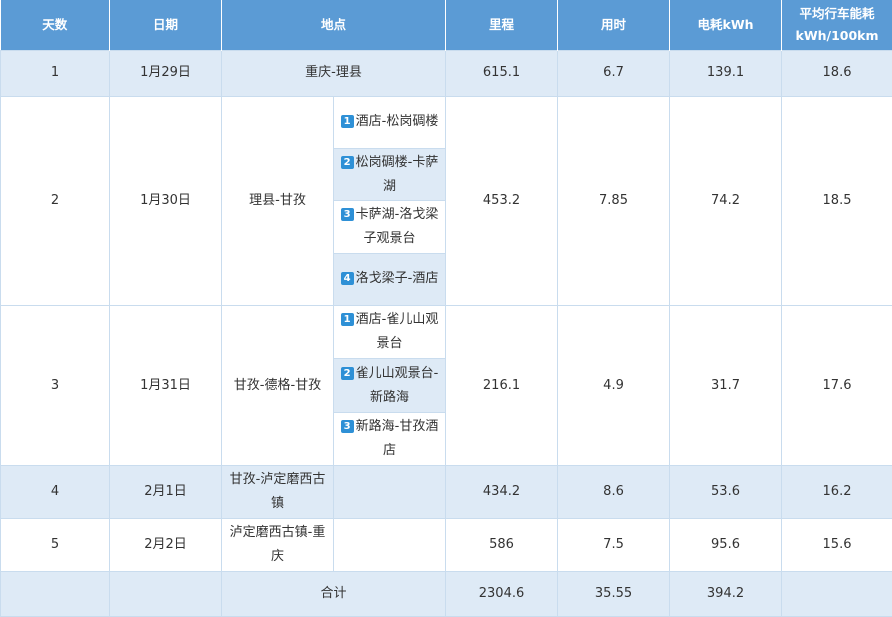 This screenshot has height=617, width=892. I want to click on cell-date: 2月1日, so click(165, 492).